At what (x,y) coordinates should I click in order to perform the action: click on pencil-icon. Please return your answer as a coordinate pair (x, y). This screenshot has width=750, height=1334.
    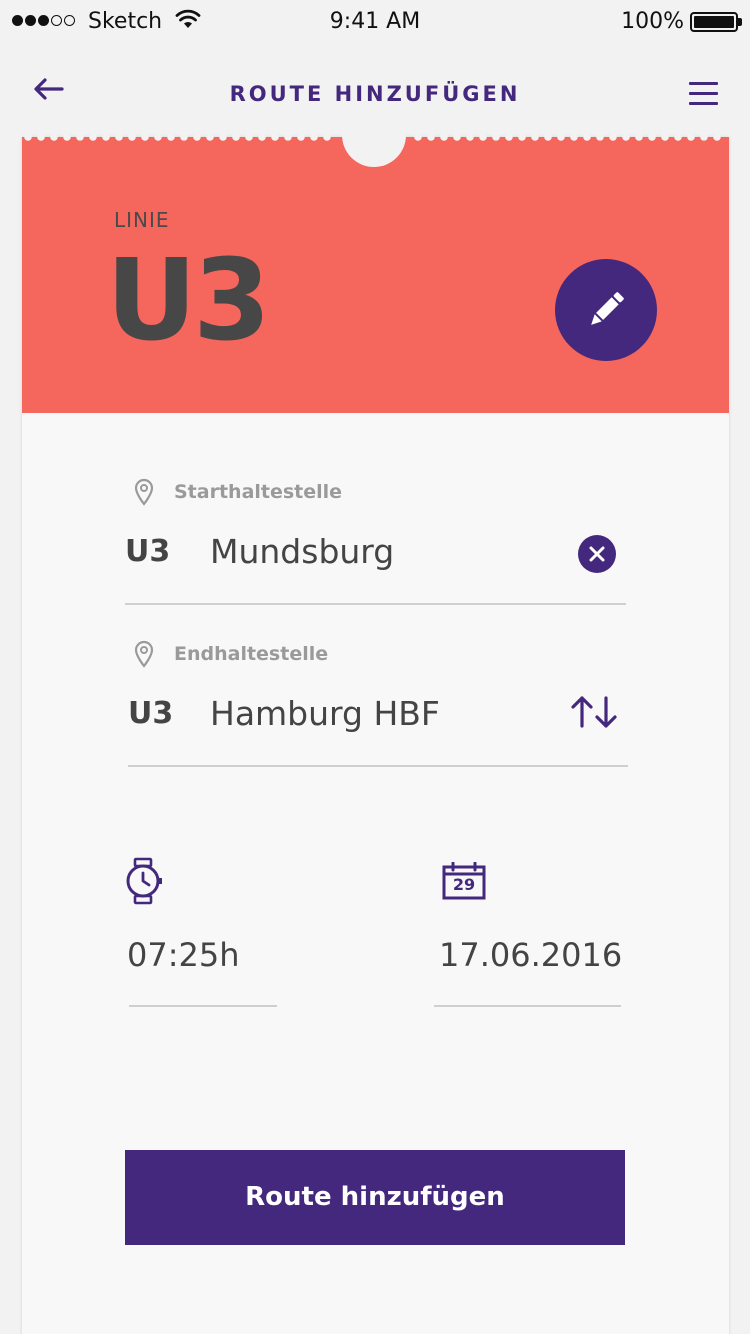
    Looking at the image, I should click on (607, 308).